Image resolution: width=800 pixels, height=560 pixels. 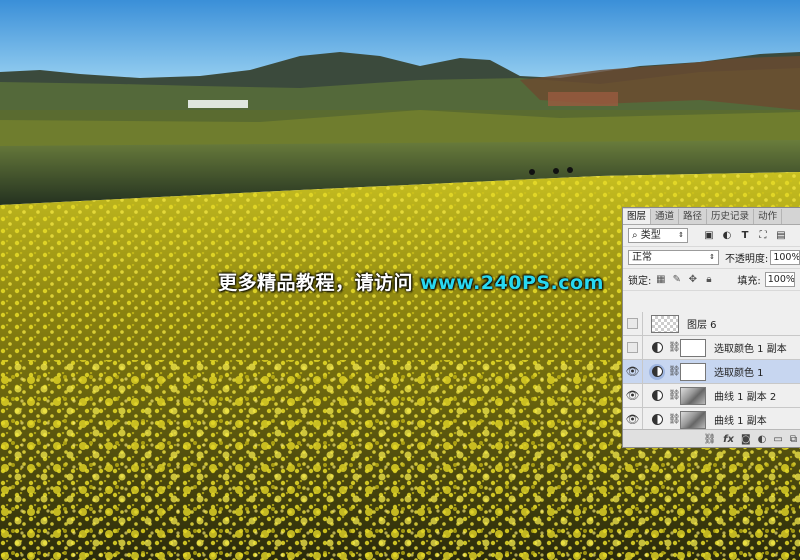 What do you see at coordinates (793, 439) in the screenshot?
I see `new-layer-icon: ⧉` at bounding box center [793, 439].